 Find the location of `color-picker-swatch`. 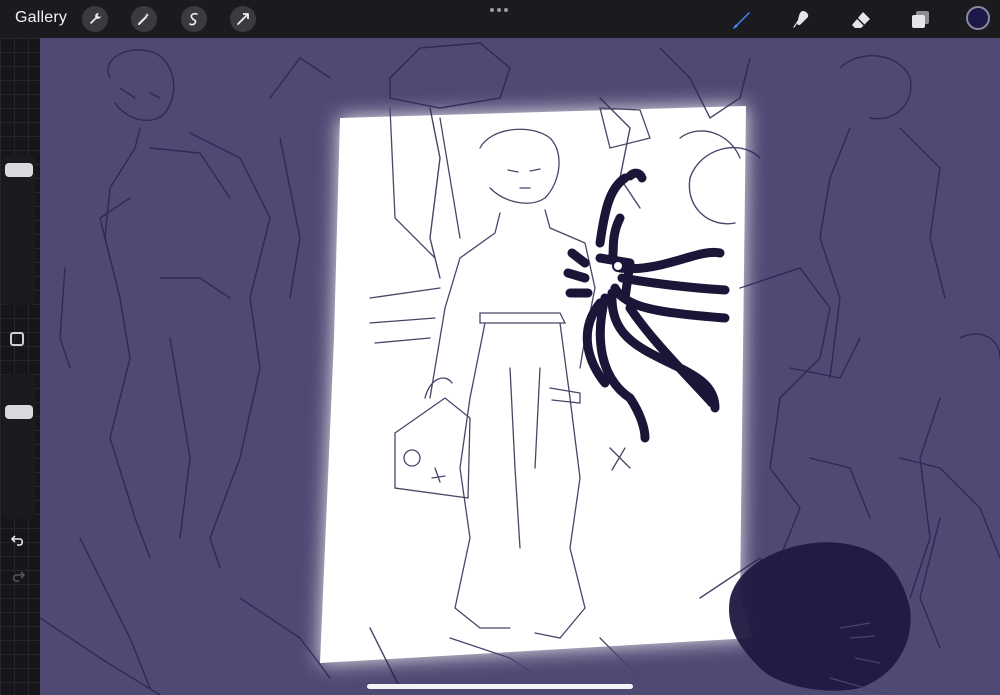

color-picker-swatch is located at coordinates (978, 18).